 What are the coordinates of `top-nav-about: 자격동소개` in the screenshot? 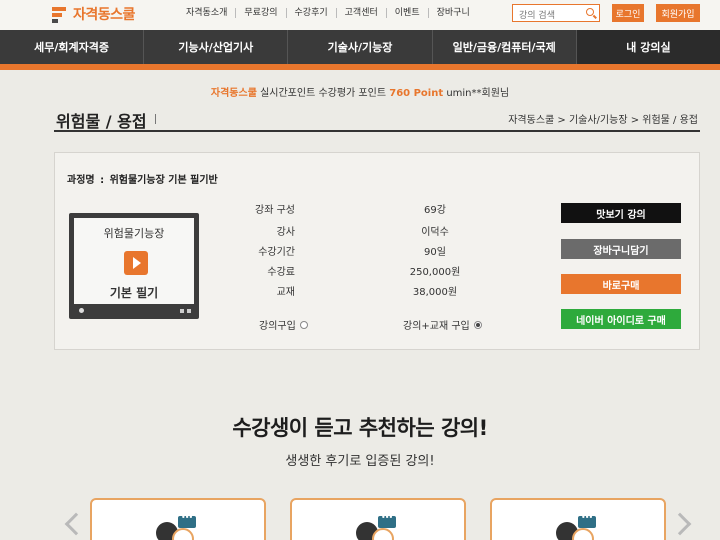 It's located at (210, 13).